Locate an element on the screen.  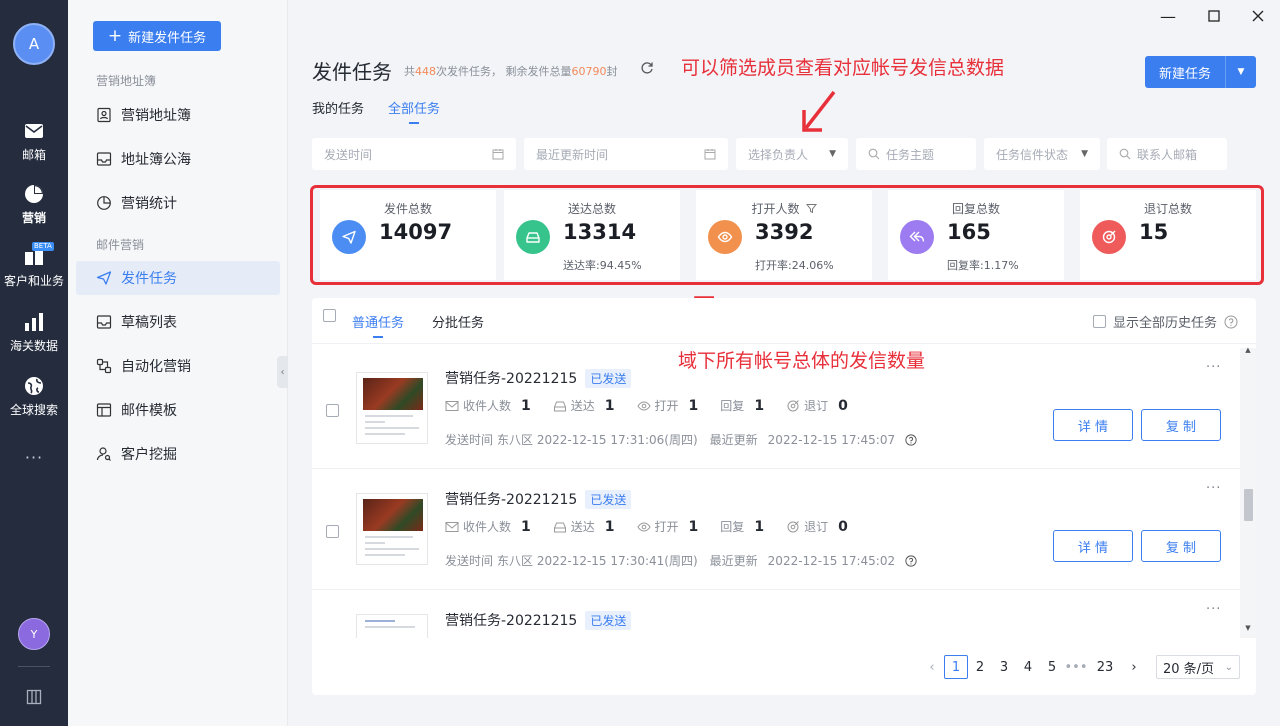
page-3: 3 is located at coordinates (1004, 667).